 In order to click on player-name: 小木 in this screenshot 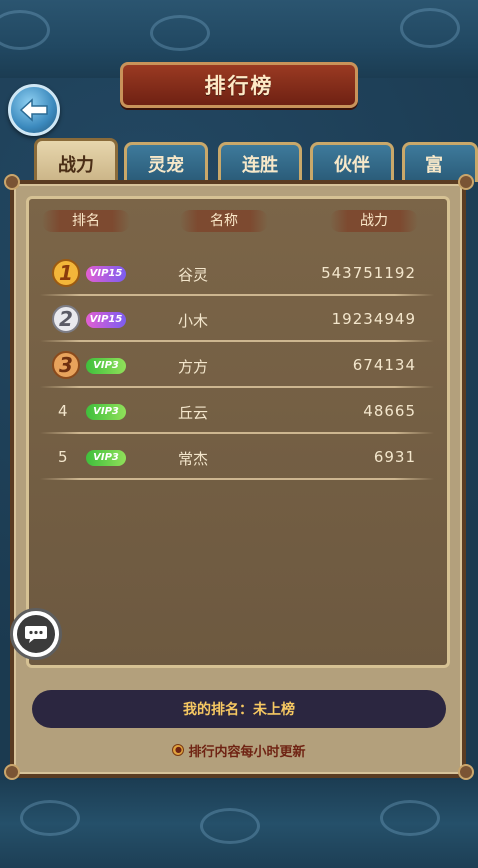, I will do `click(193, 321)`.